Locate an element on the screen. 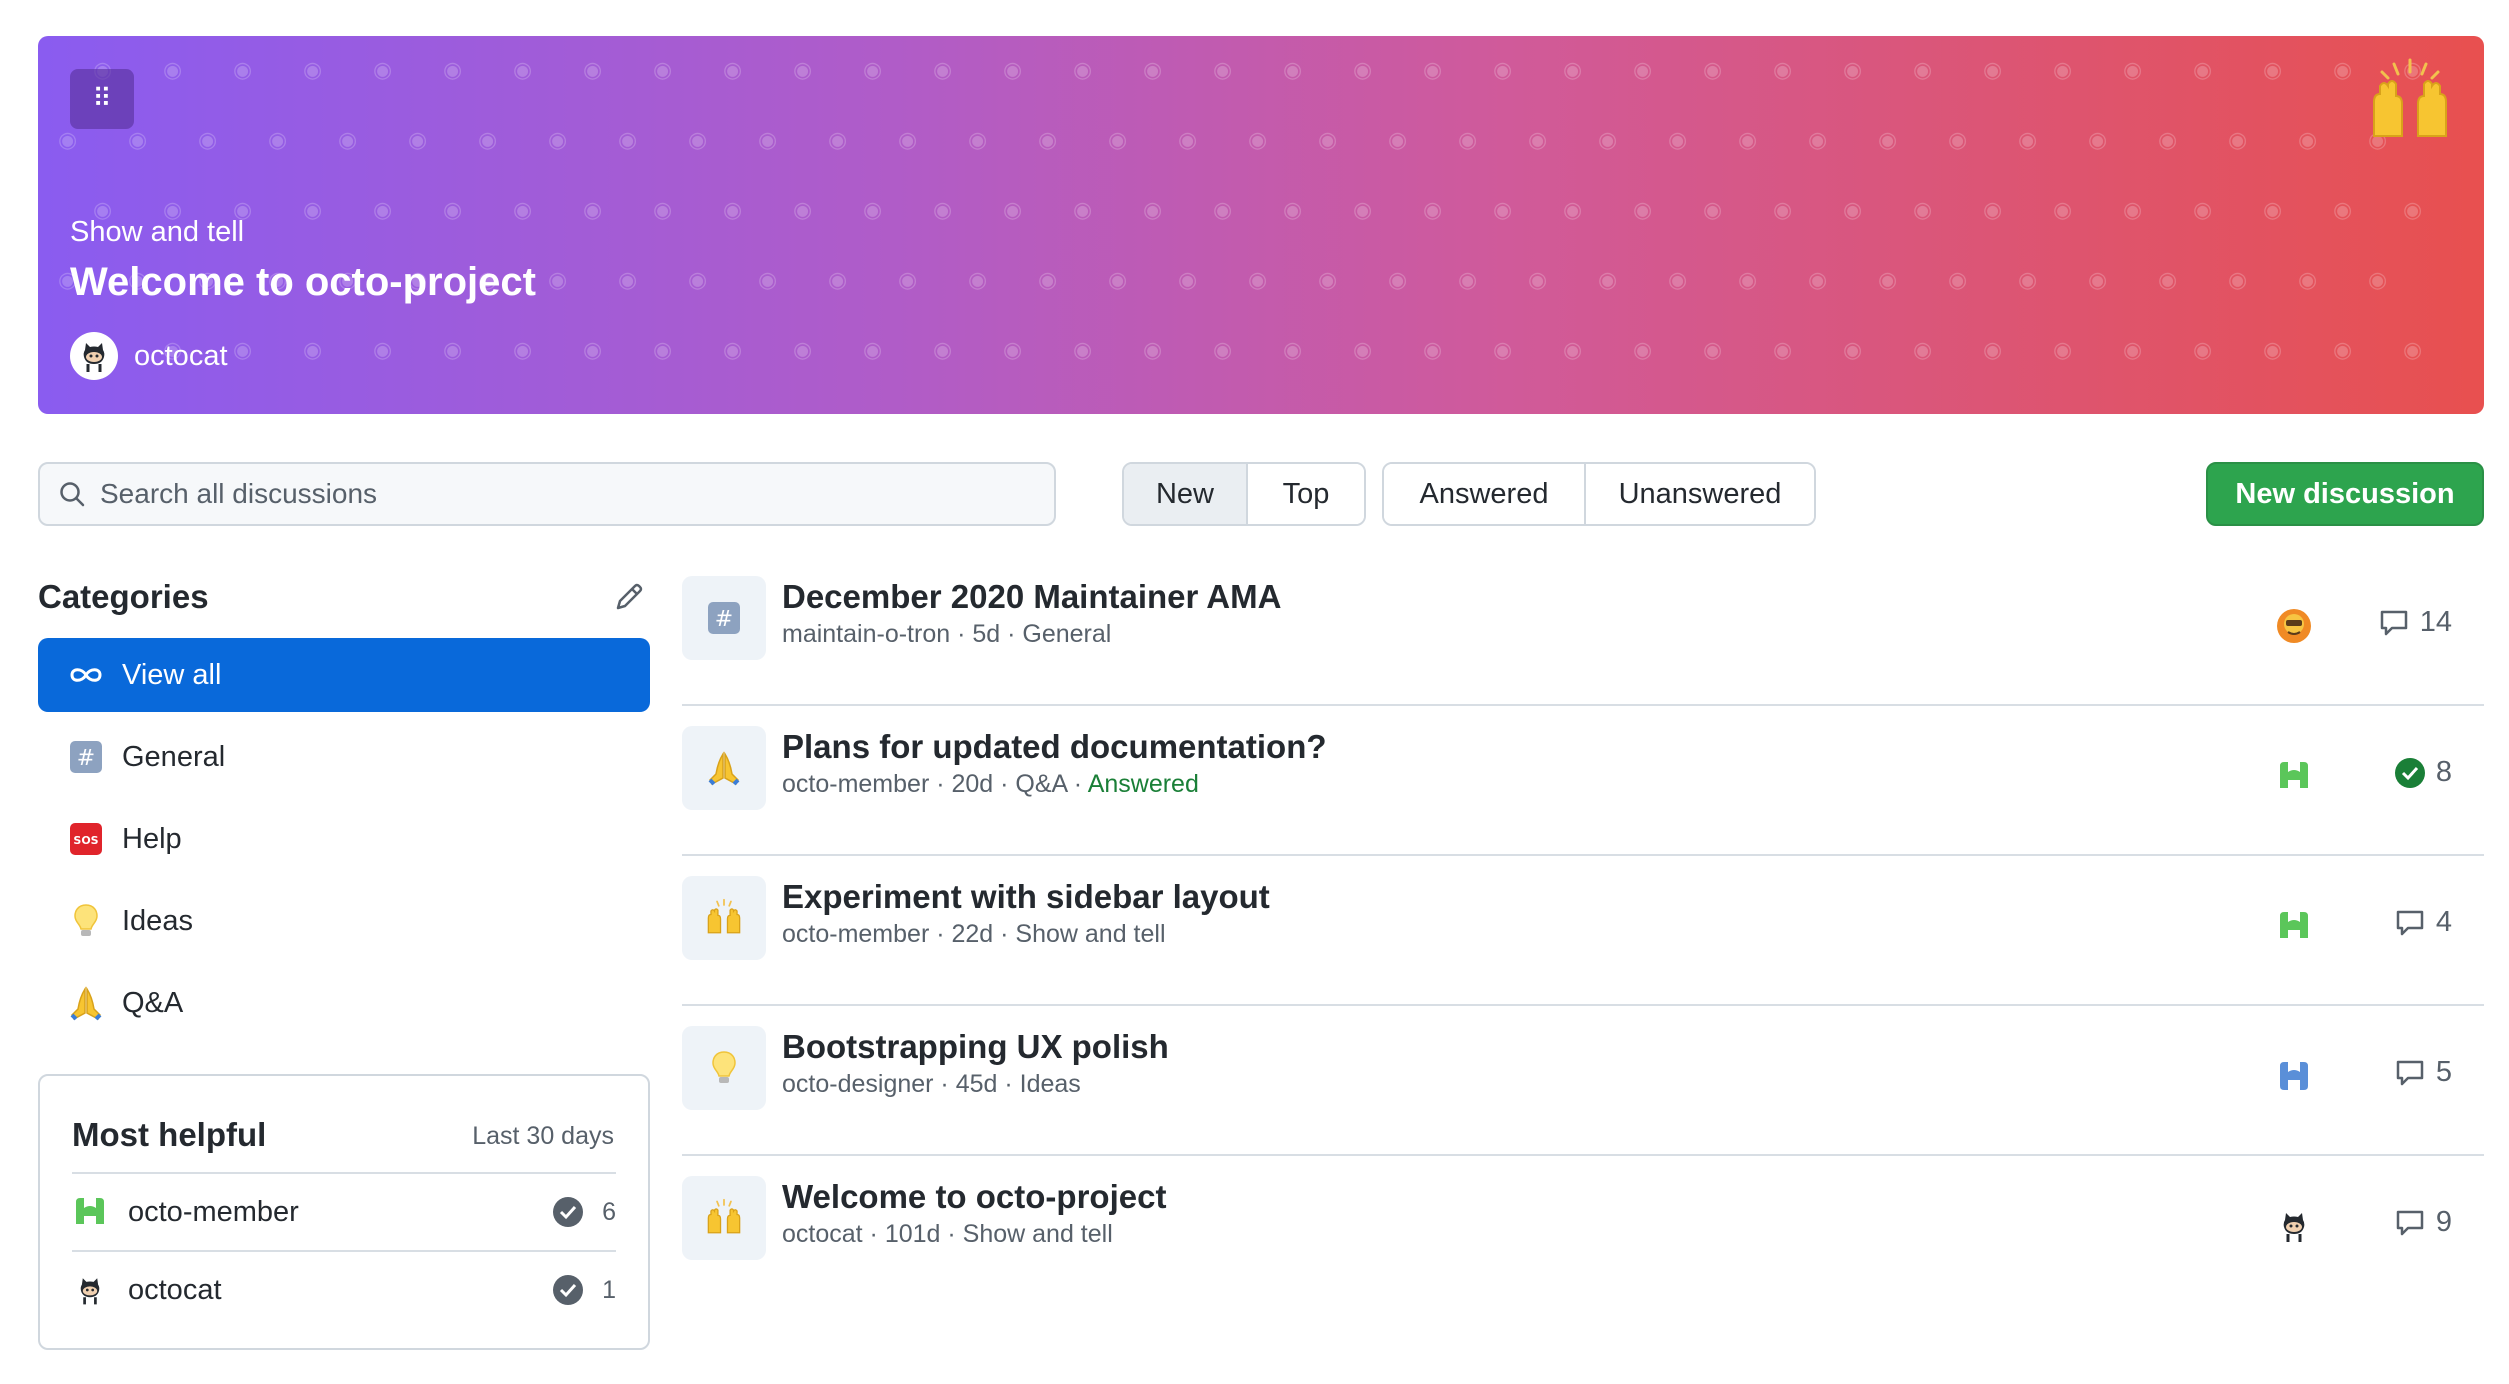  banner-category: Show and tell is located at coordinates (157, 232).